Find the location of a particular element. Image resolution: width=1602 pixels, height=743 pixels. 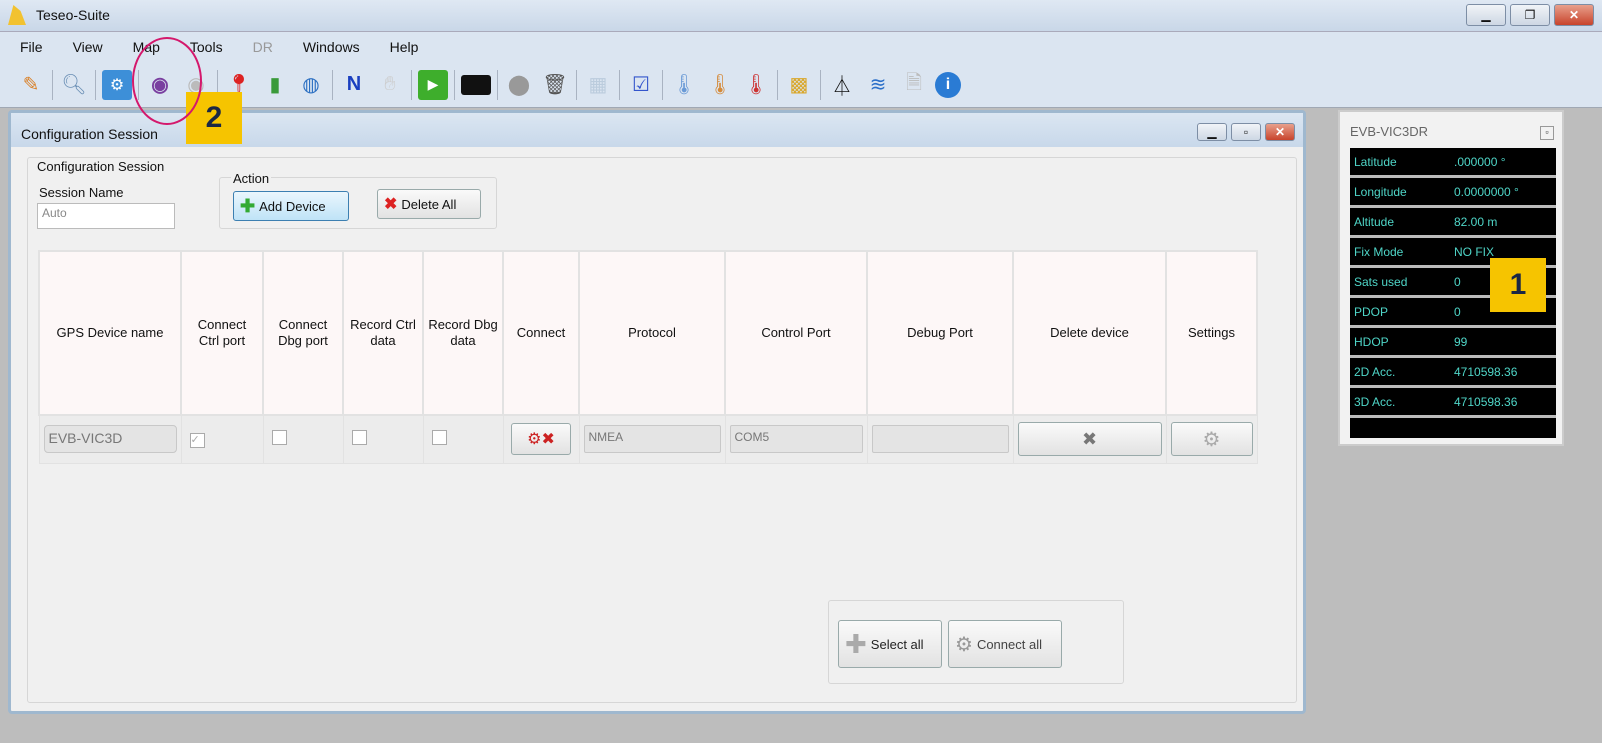

gps-value: .000000 ° is located at coordinates (1480, 161).